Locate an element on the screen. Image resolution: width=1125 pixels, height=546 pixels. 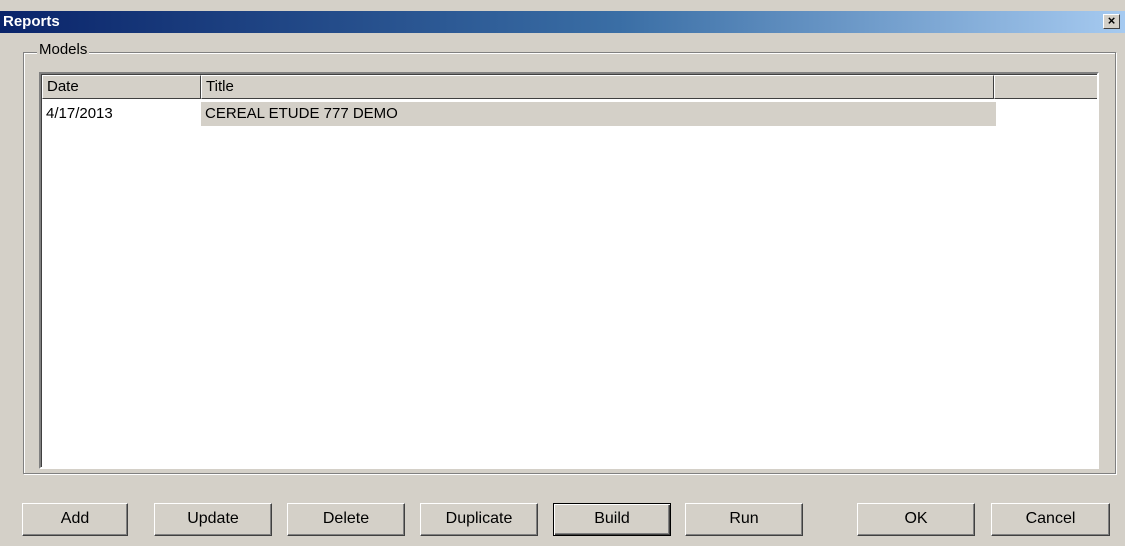
close-button: × is located at coordinates (1111, 21).